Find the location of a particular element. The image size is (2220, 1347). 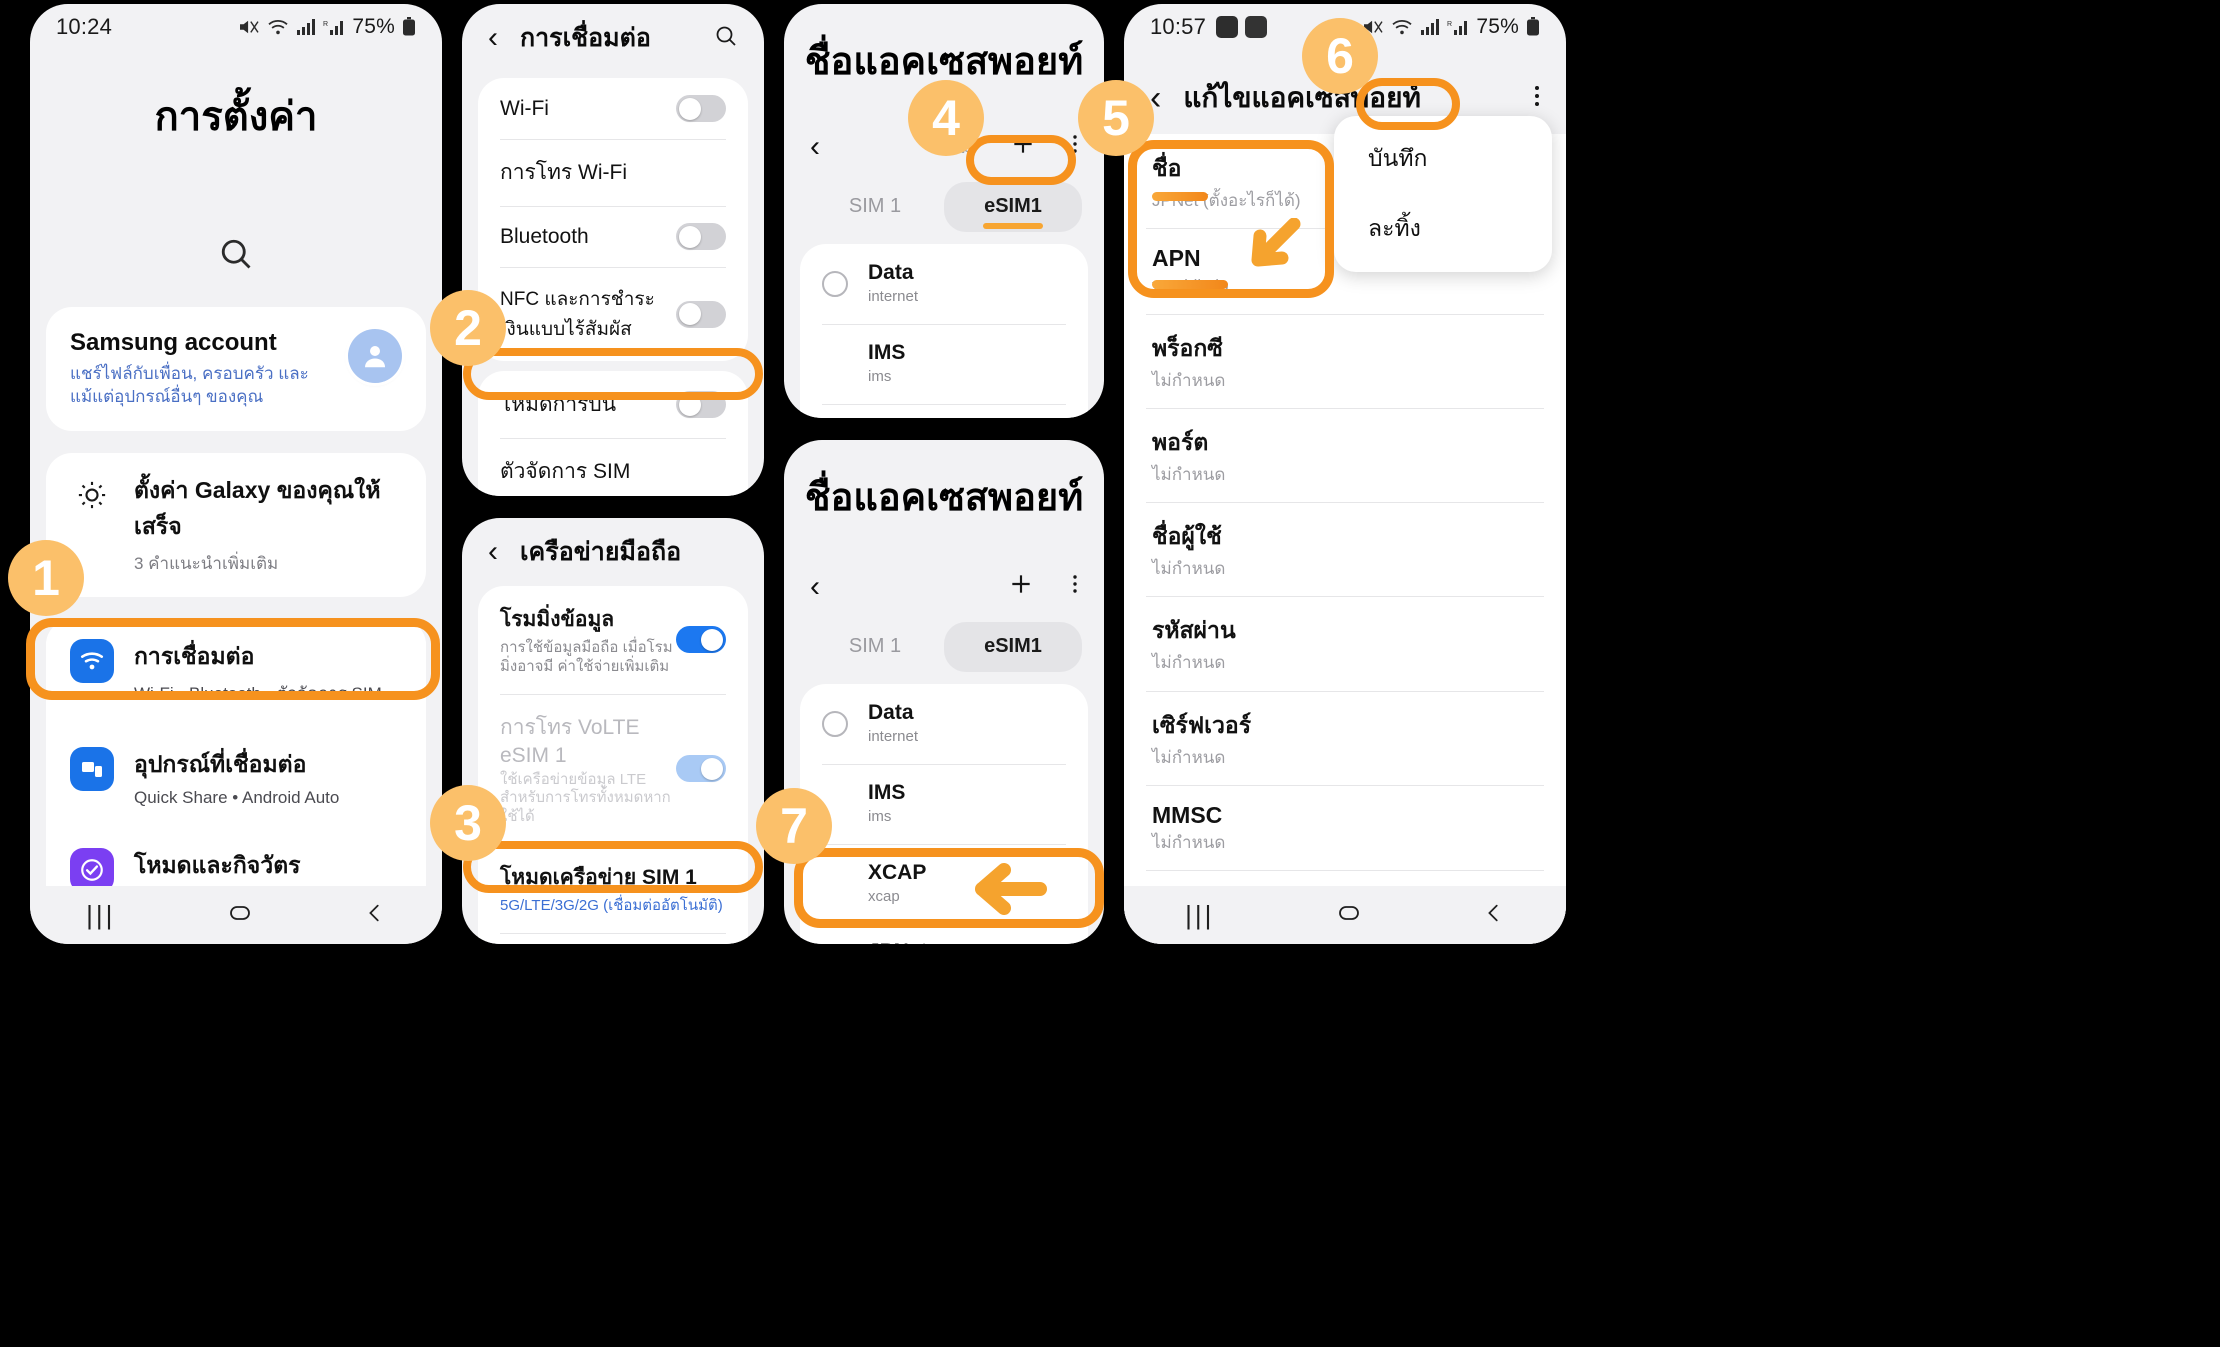

step-badge-2: 2 is located at coordinates (468, 328).